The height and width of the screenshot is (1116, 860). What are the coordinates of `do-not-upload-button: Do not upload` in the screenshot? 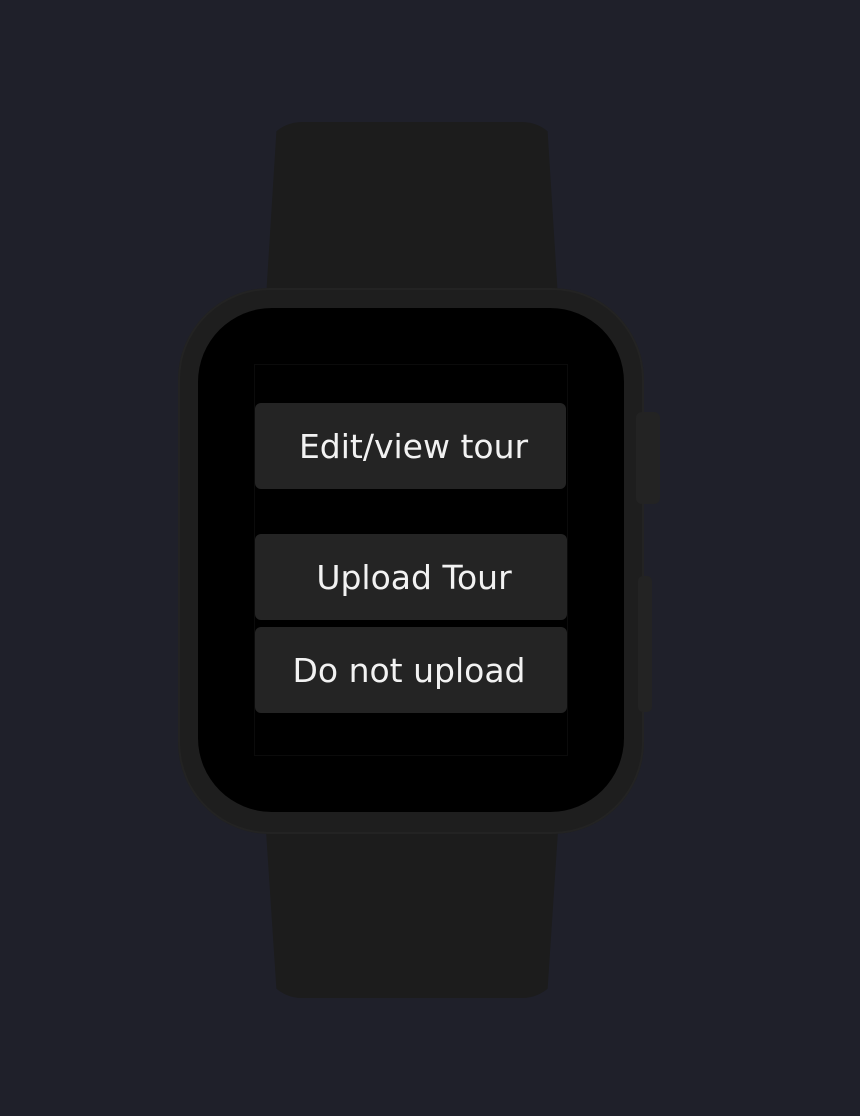 It's located at (411, 670).